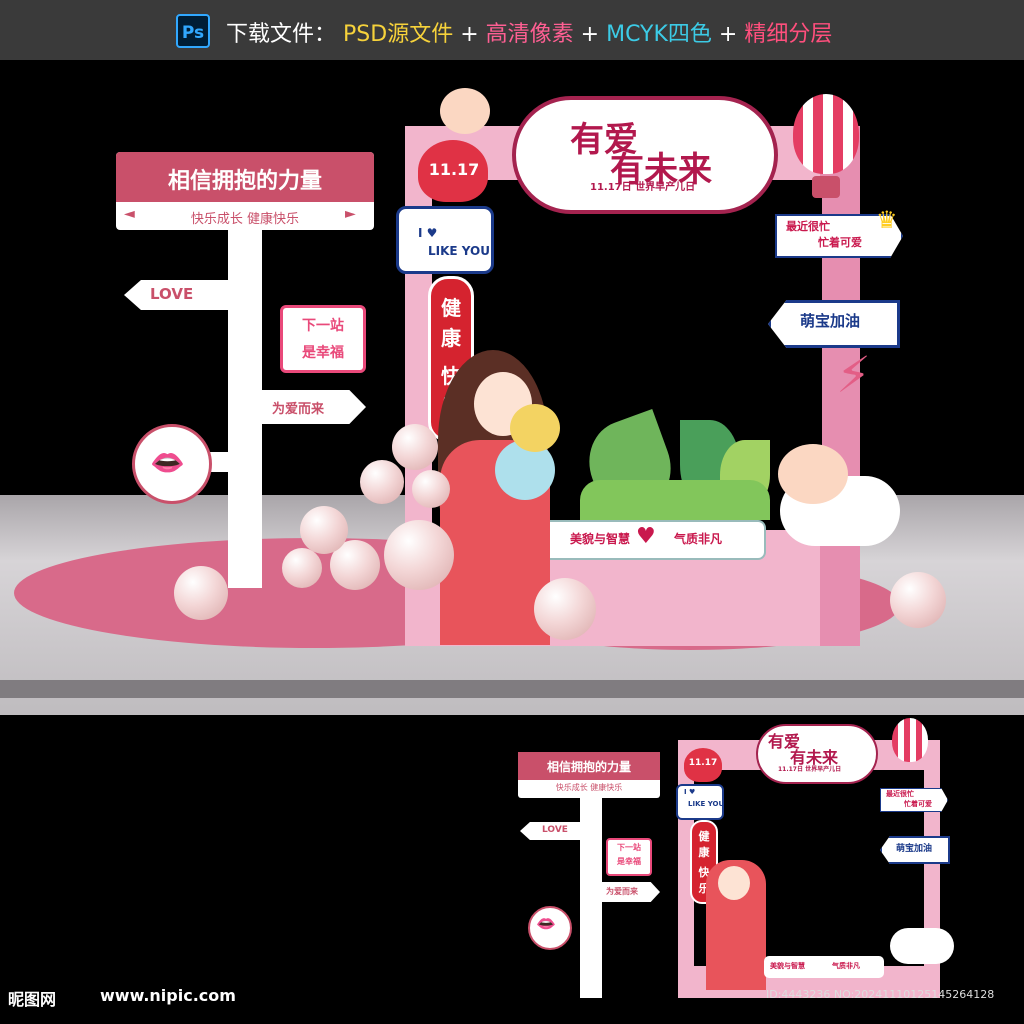  I want to click on mini-band-char: 健, so click(704, 836).